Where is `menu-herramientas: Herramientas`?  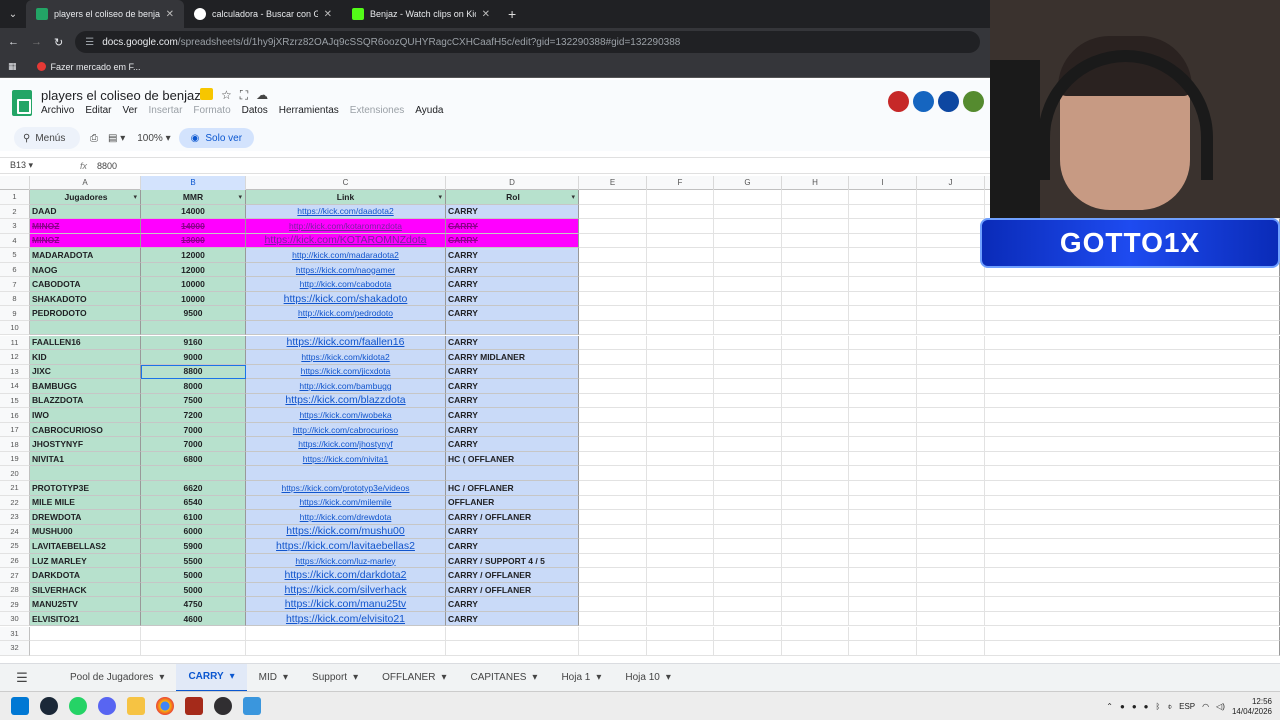 menu-herramientas: Herramientas is located at coordinates (309, 110).